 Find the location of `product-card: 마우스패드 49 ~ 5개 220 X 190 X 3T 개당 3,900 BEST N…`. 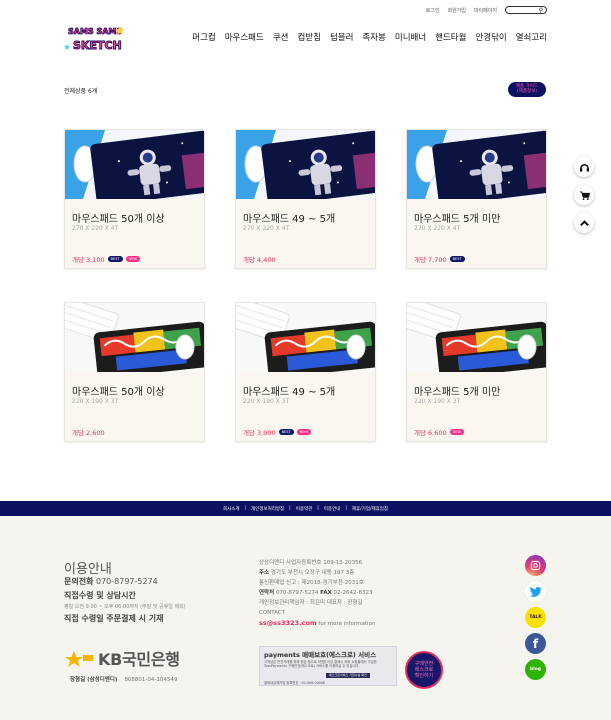

product-card: 마우스패드 49 ~ 5개 220 X 190 X 3T 개당 3,900 BEST N… is located at coordinates (305, 372).